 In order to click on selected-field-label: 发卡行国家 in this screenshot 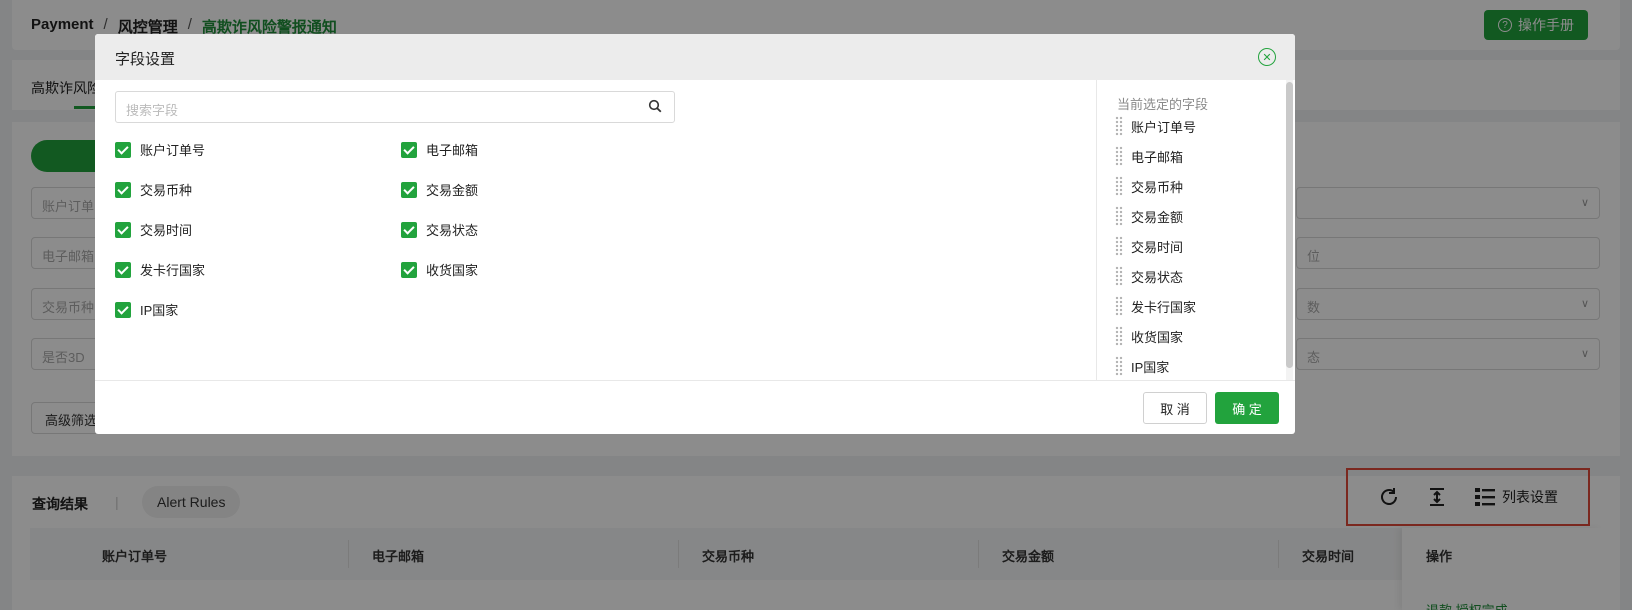, I will do `click(1164, 307)`.